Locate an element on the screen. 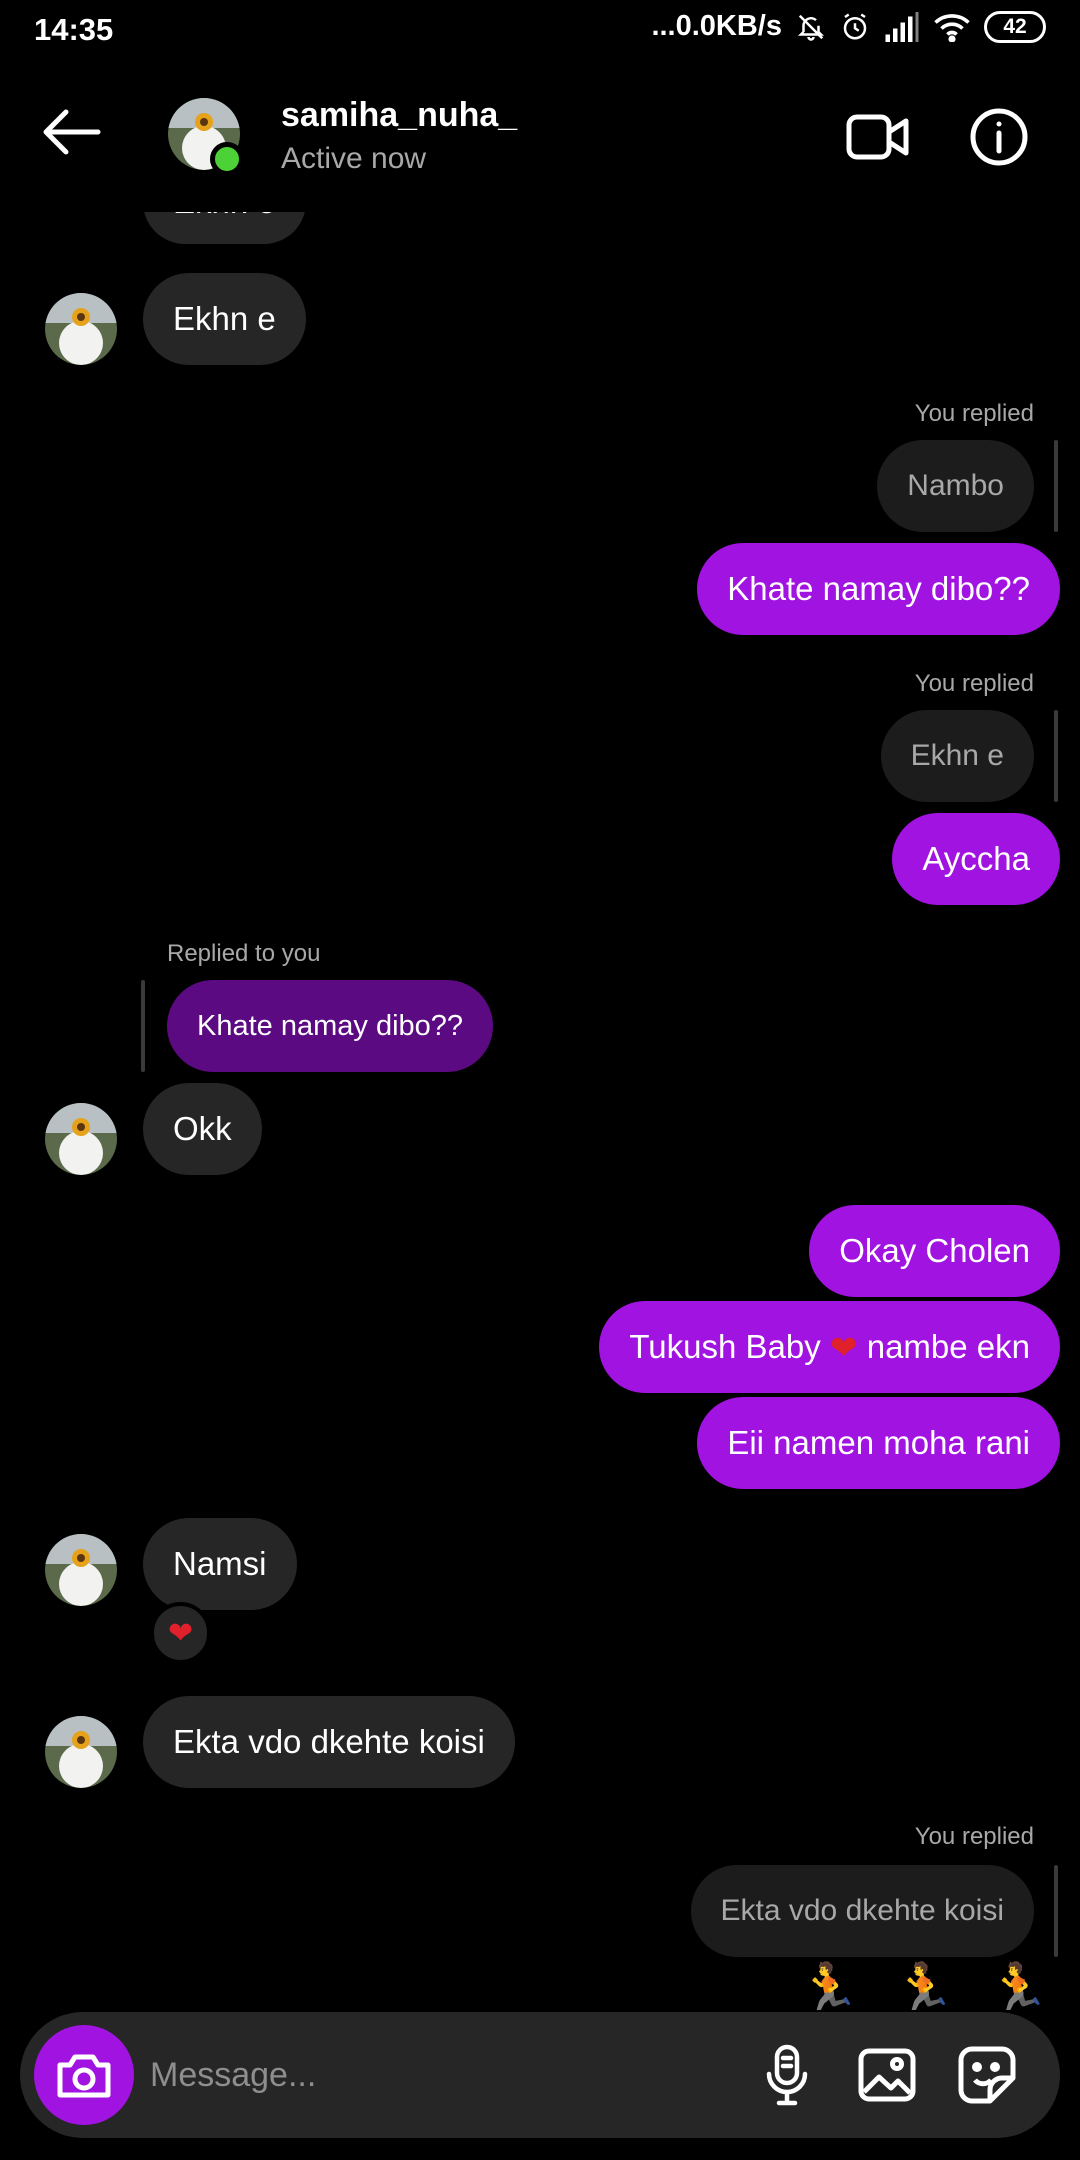 Image resolution: width=1080 pixels, height=2160 pixels. message-text: nambe ekn is located at coordinates (943, 1346).